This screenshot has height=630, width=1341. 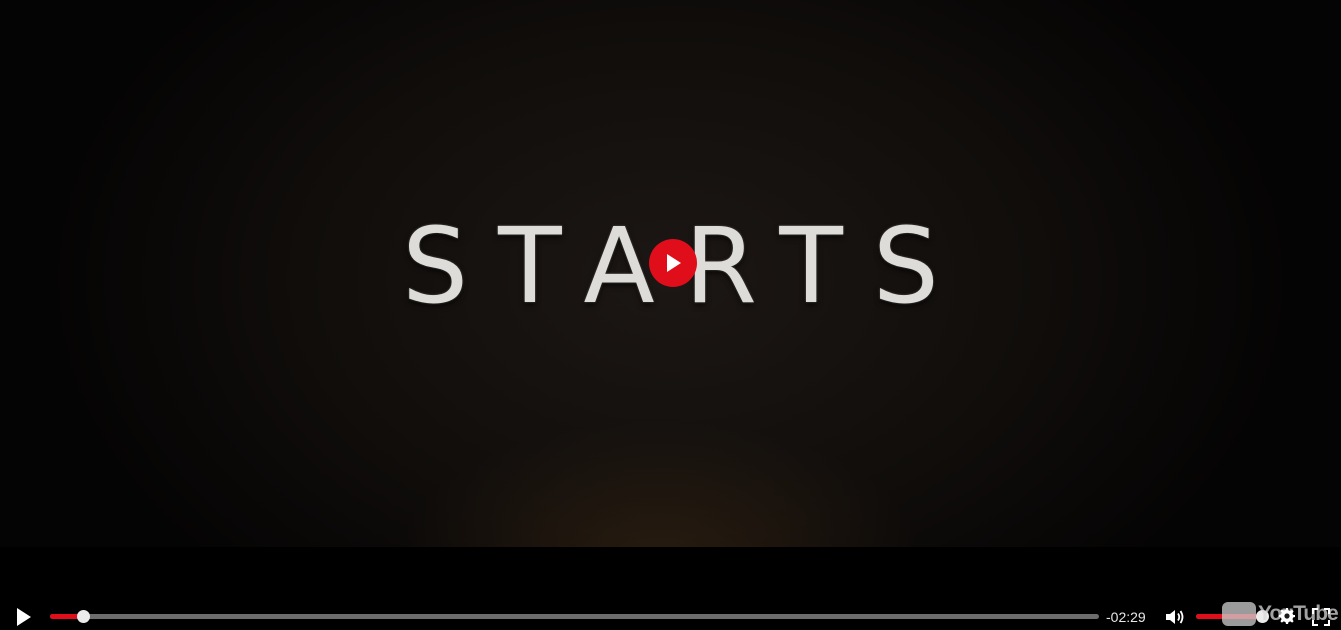 I want to click on settings-button, so click(x=1287, y=616).